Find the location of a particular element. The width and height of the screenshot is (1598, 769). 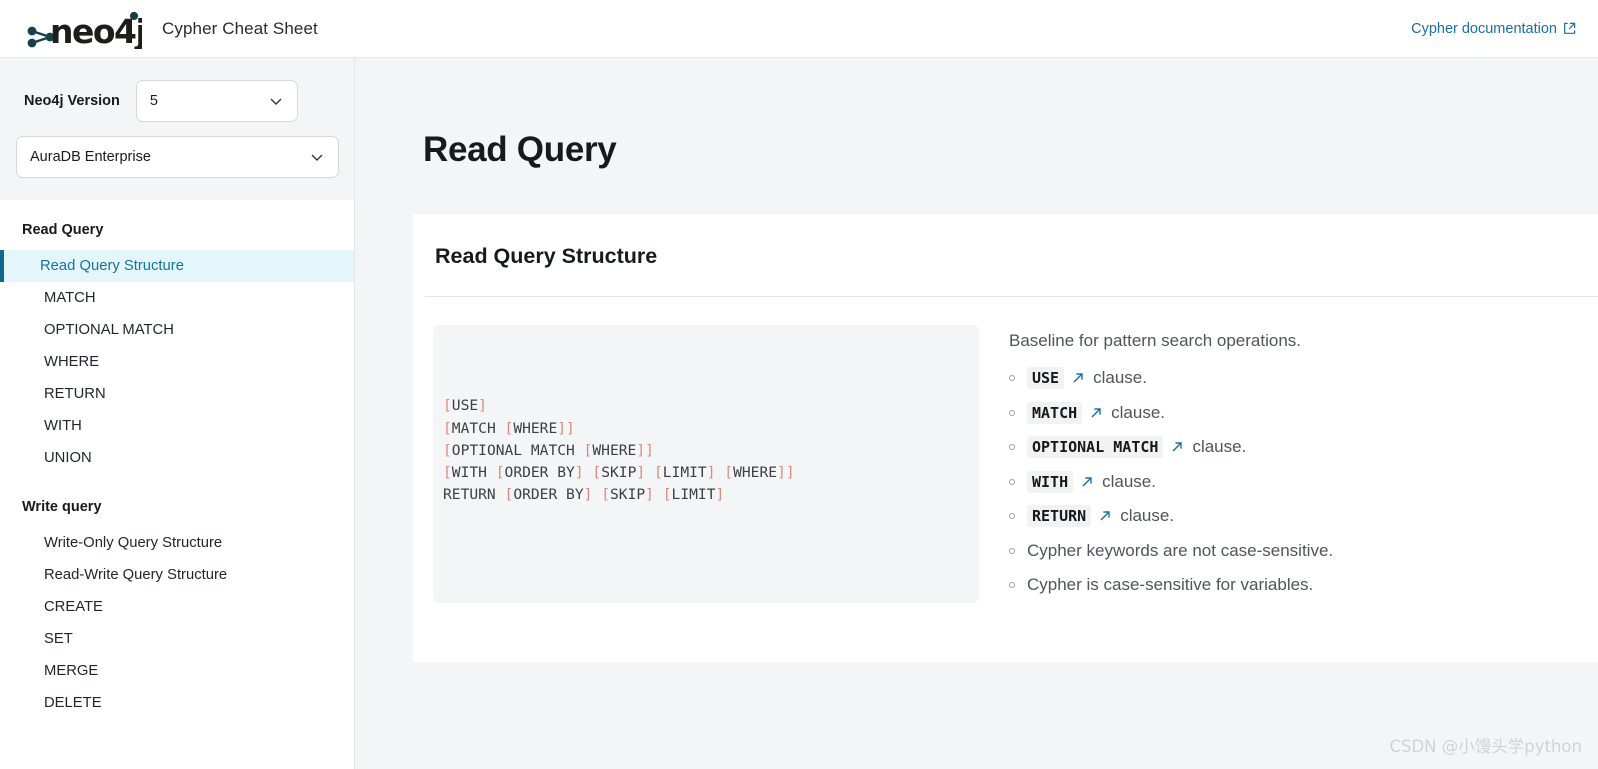

cypher-documentation-link: Cypher documentation is located at coordinates (1493, 29).